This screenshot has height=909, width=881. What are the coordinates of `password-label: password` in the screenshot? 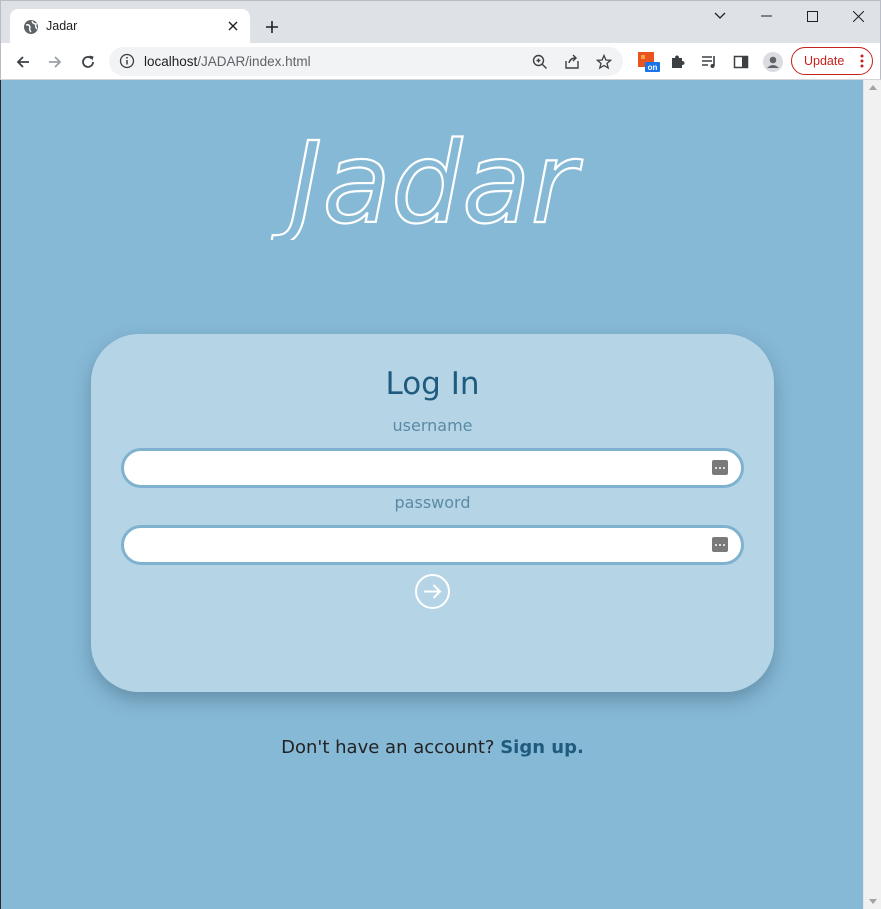 It's located at (432, 502).